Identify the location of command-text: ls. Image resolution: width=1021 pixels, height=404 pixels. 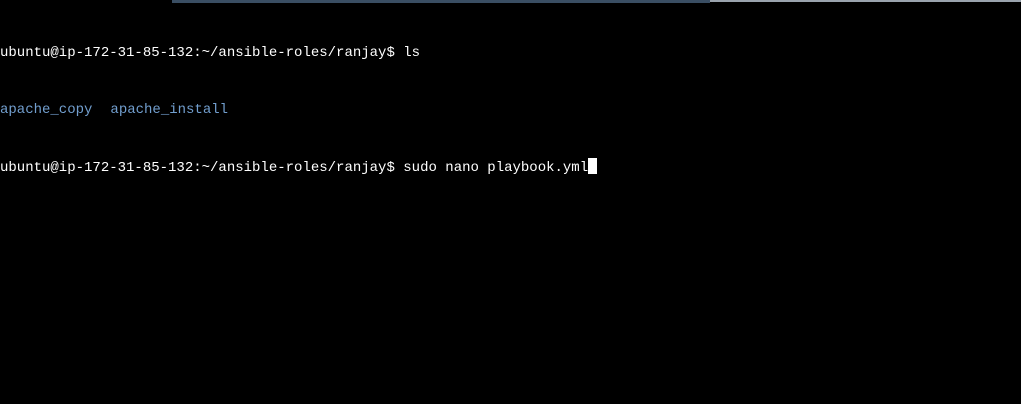
(412, 53).